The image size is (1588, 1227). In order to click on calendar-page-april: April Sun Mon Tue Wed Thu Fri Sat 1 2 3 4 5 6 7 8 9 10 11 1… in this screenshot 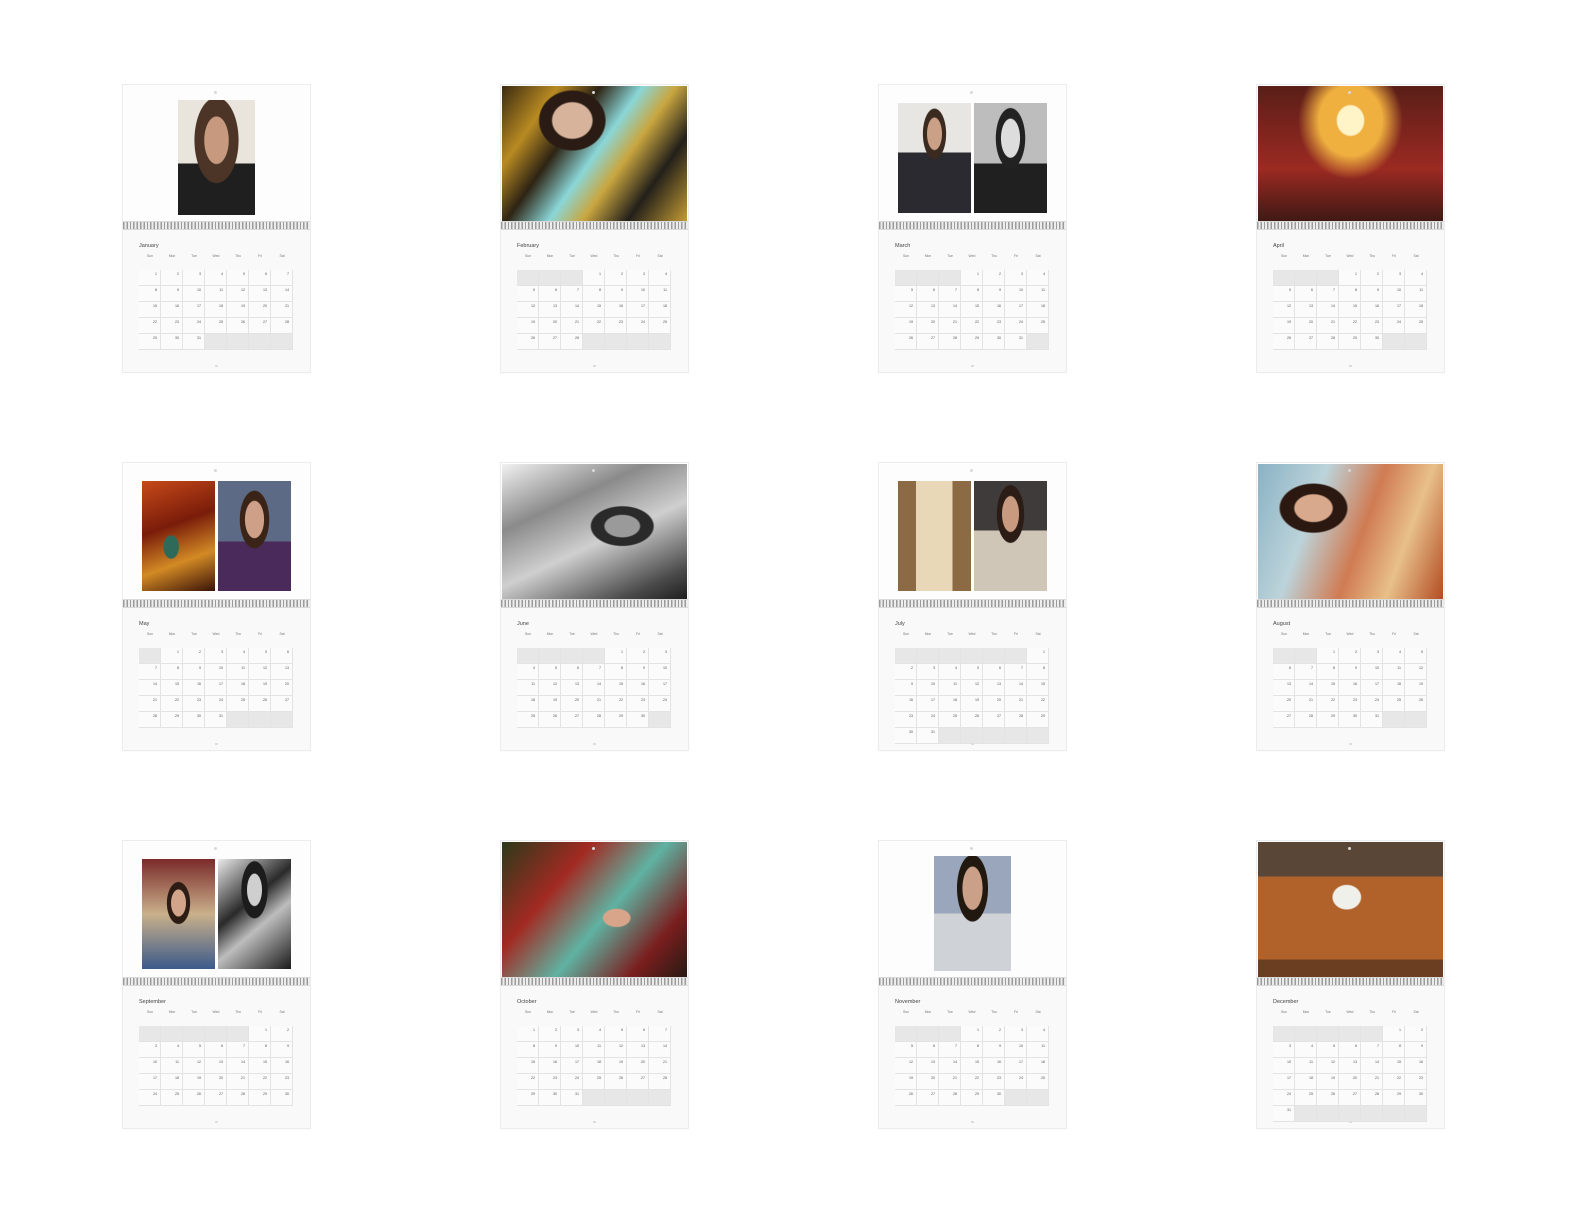, I will do `click(1350, 228)`.